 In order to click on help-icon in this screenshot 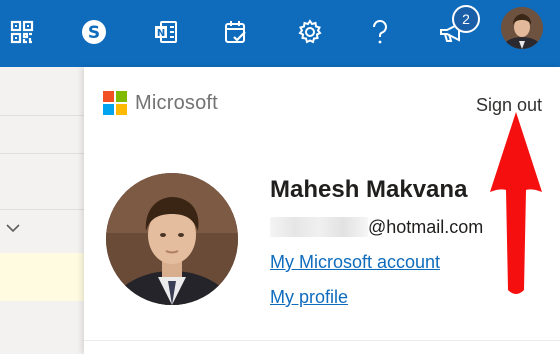, I will do `click(380, 32)`.